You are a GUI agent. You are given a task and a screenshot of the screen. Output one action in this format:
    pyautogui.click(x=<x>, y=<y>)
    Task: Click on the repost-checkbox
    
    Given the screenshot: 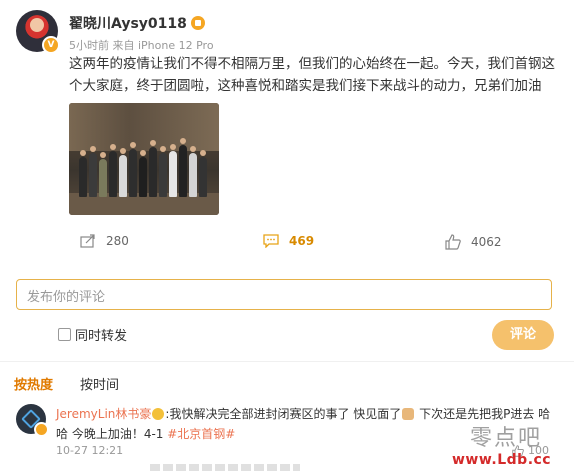 What is the action you would take?
    pyautogui.click(x=64, y=334)
    